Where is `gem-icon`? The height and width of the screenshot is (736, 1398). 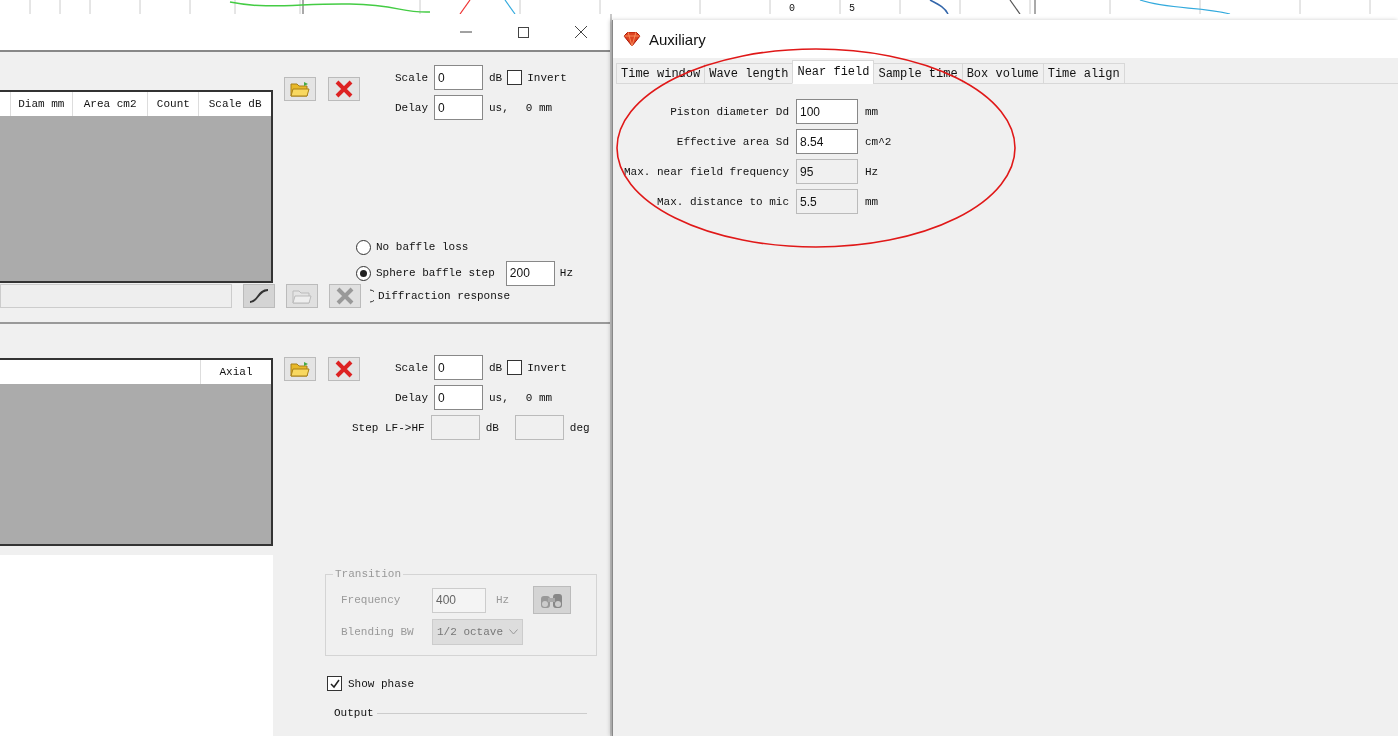
gem-icon is located at coordinates (632, 39).